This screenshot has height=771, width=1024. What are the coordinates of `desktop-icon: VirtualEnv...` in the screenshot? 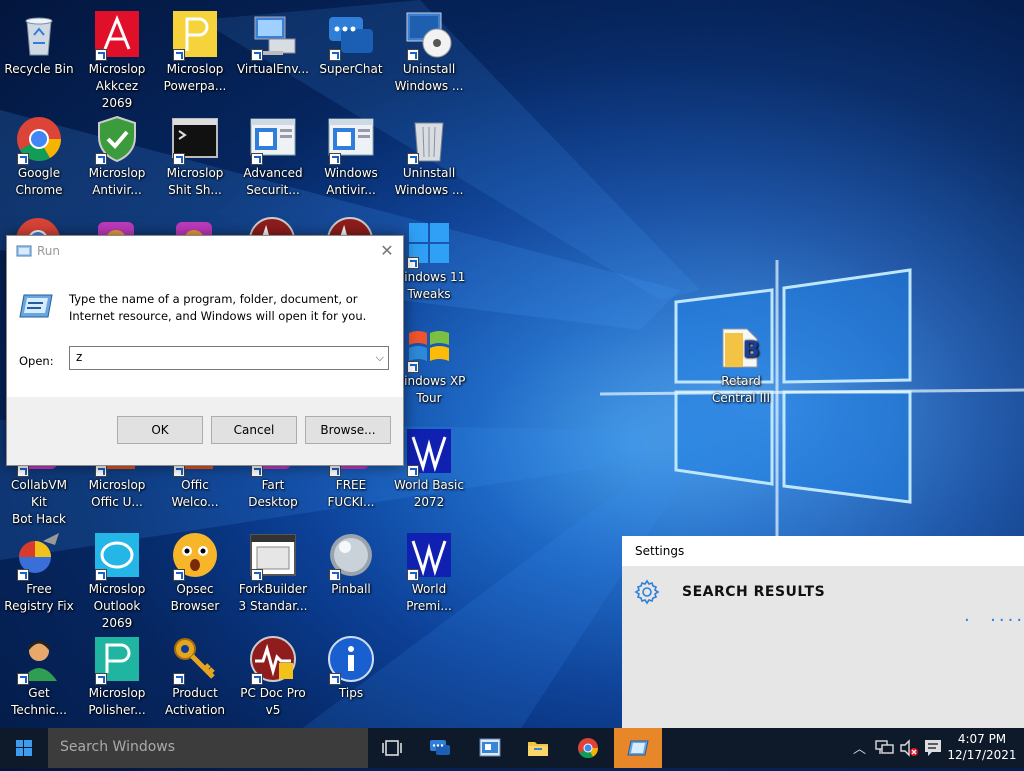 It's located at (273, 55).